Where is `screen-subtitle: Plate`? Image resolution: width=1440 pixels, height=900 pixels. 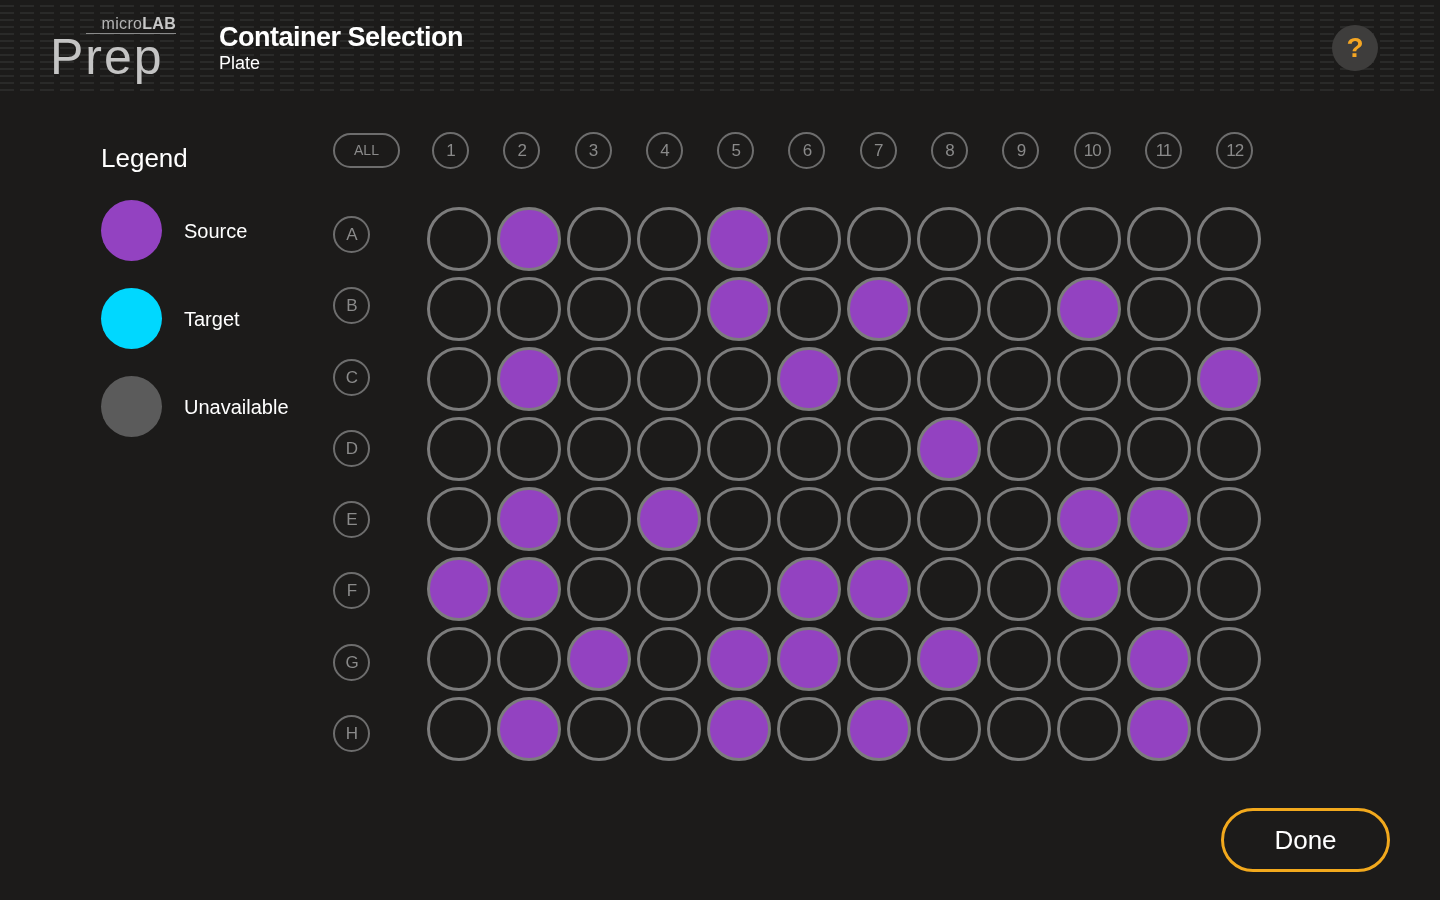
screen-subtitle: Plate is located at coordinates (240, 62).